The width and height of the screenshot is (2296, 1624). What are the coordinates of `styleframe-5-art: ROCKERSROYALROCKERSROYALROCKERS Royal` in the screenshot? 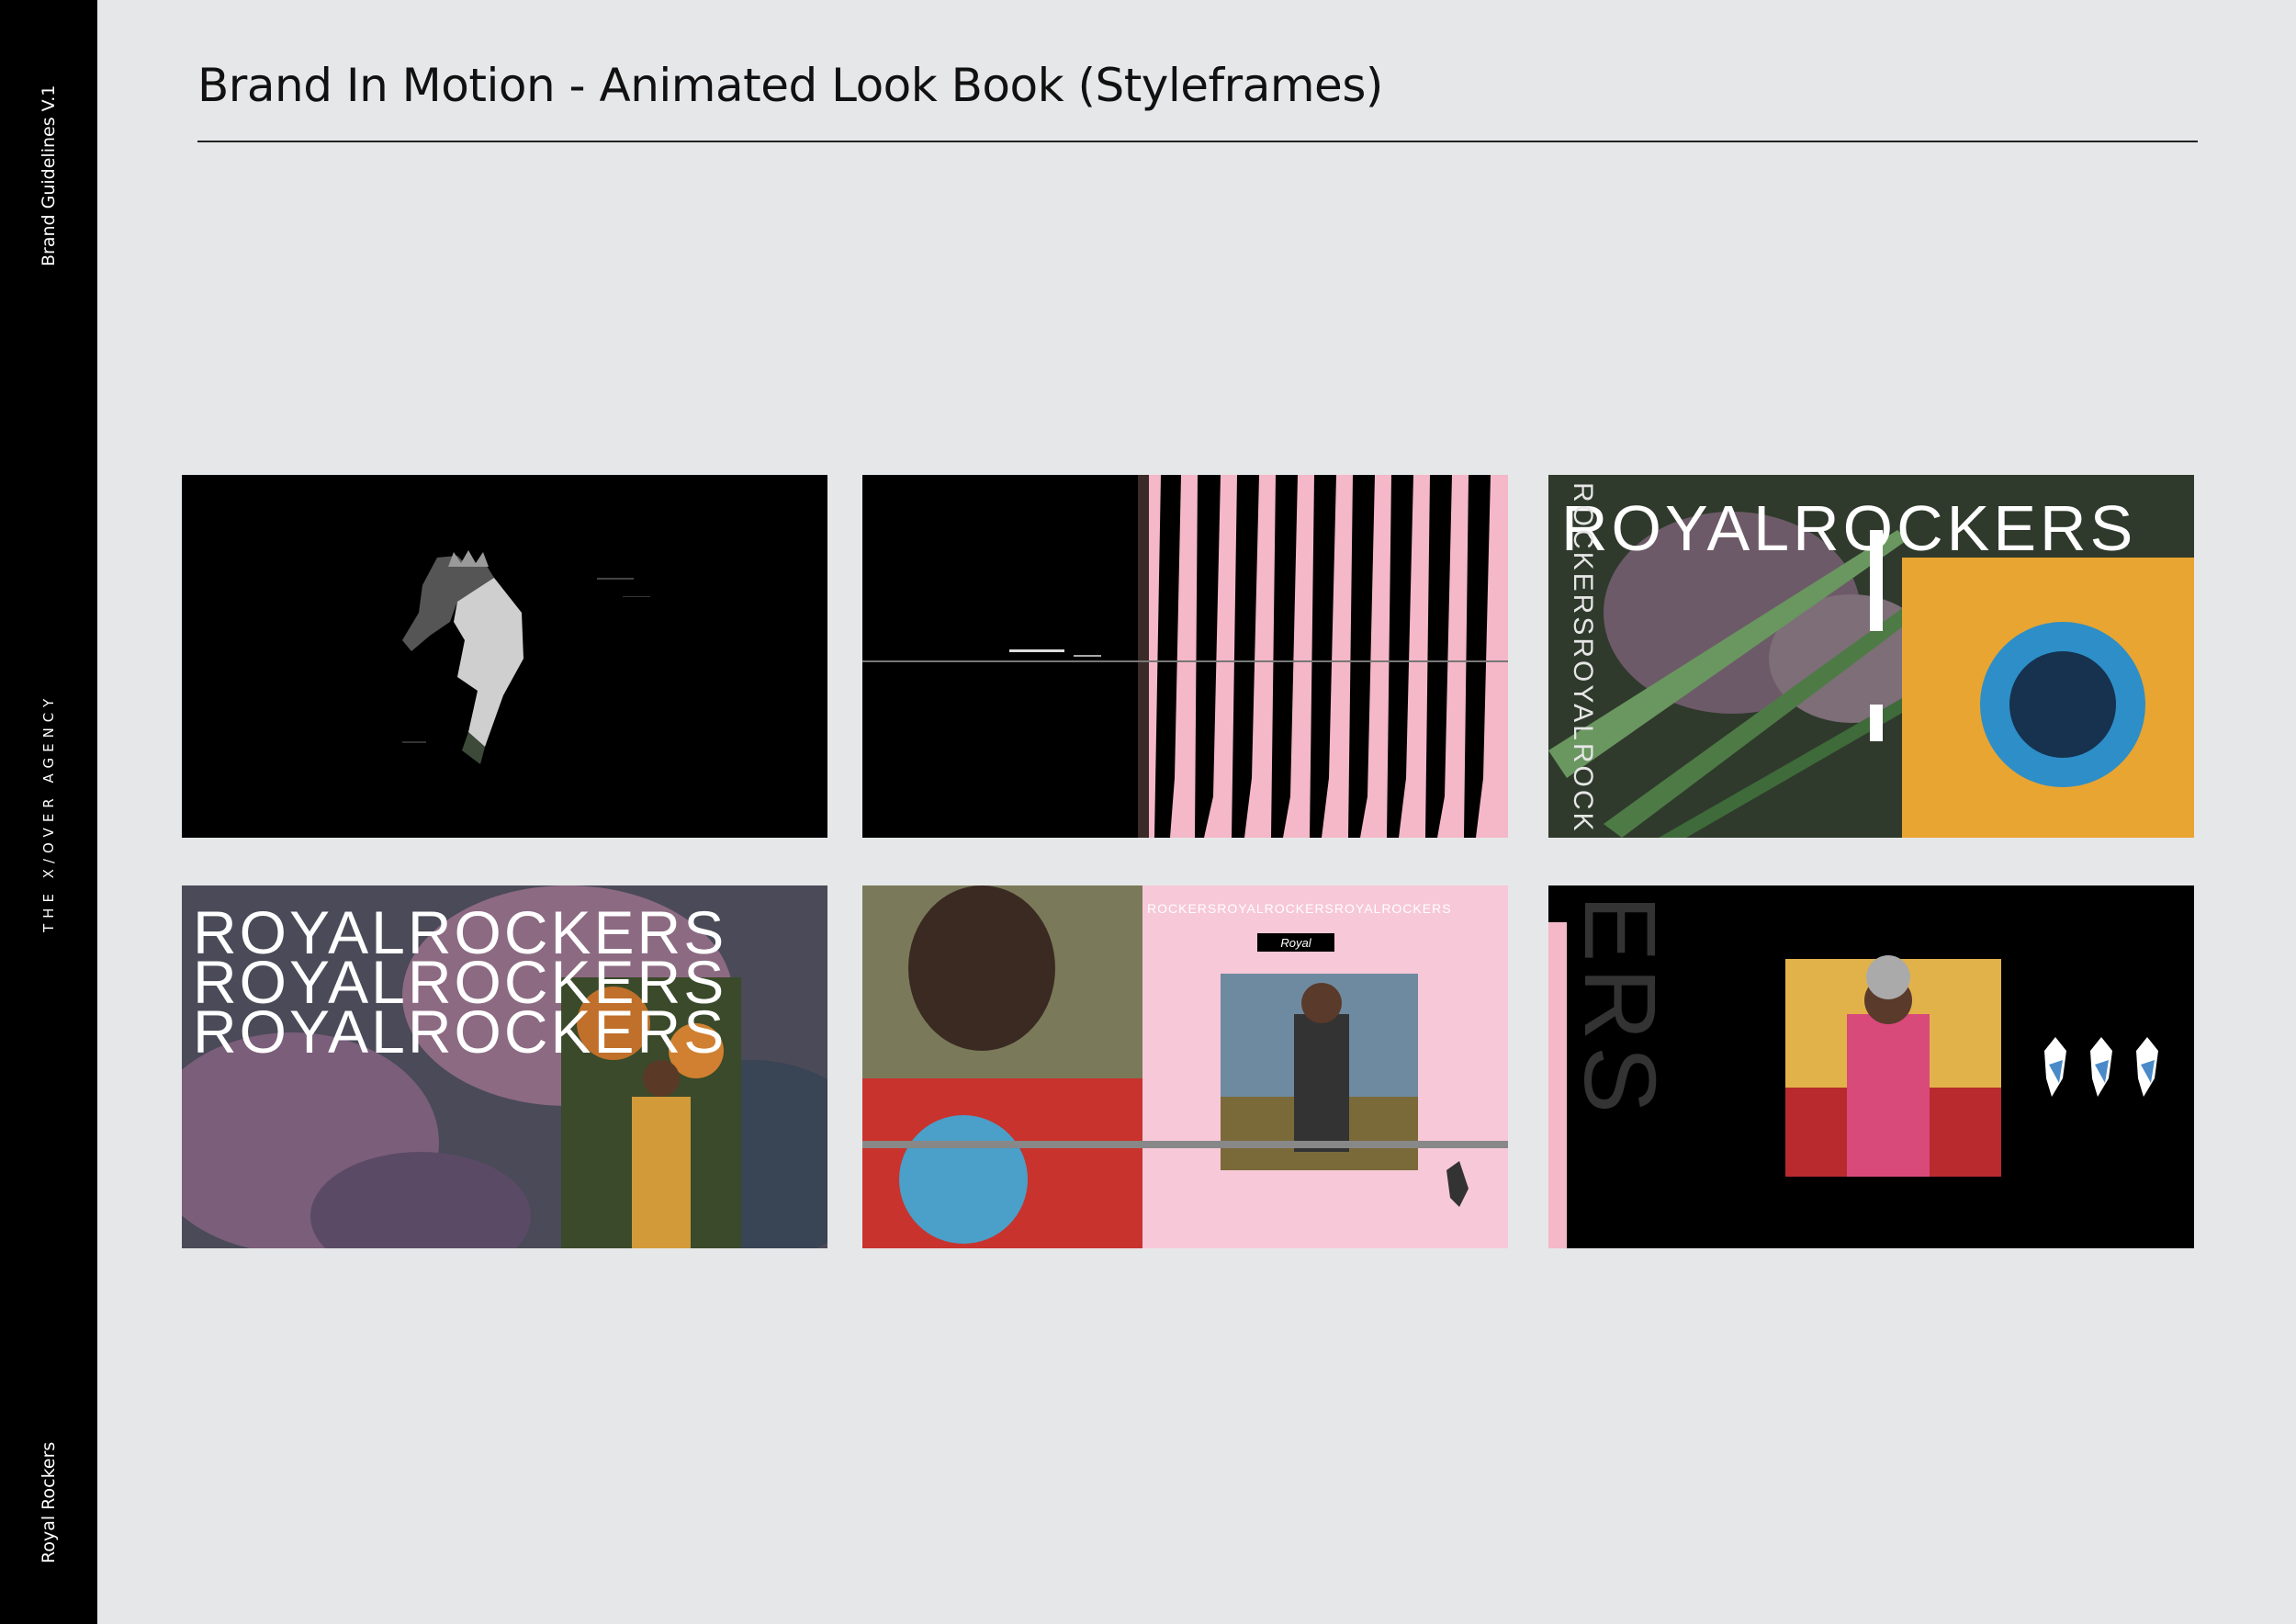 It's located at (1185, 1066).